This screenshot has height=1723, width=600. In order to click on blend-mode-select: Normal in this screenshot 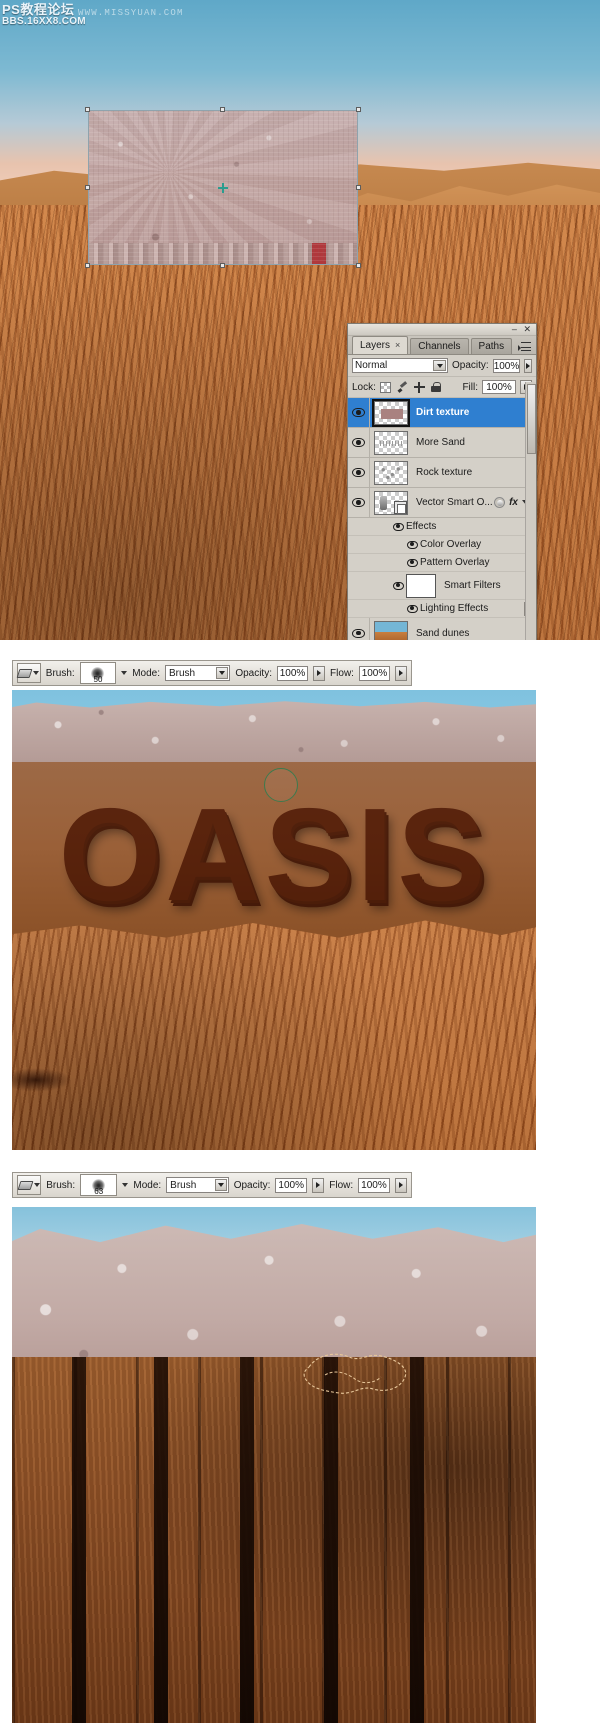, I will do `click(400, 365)`.